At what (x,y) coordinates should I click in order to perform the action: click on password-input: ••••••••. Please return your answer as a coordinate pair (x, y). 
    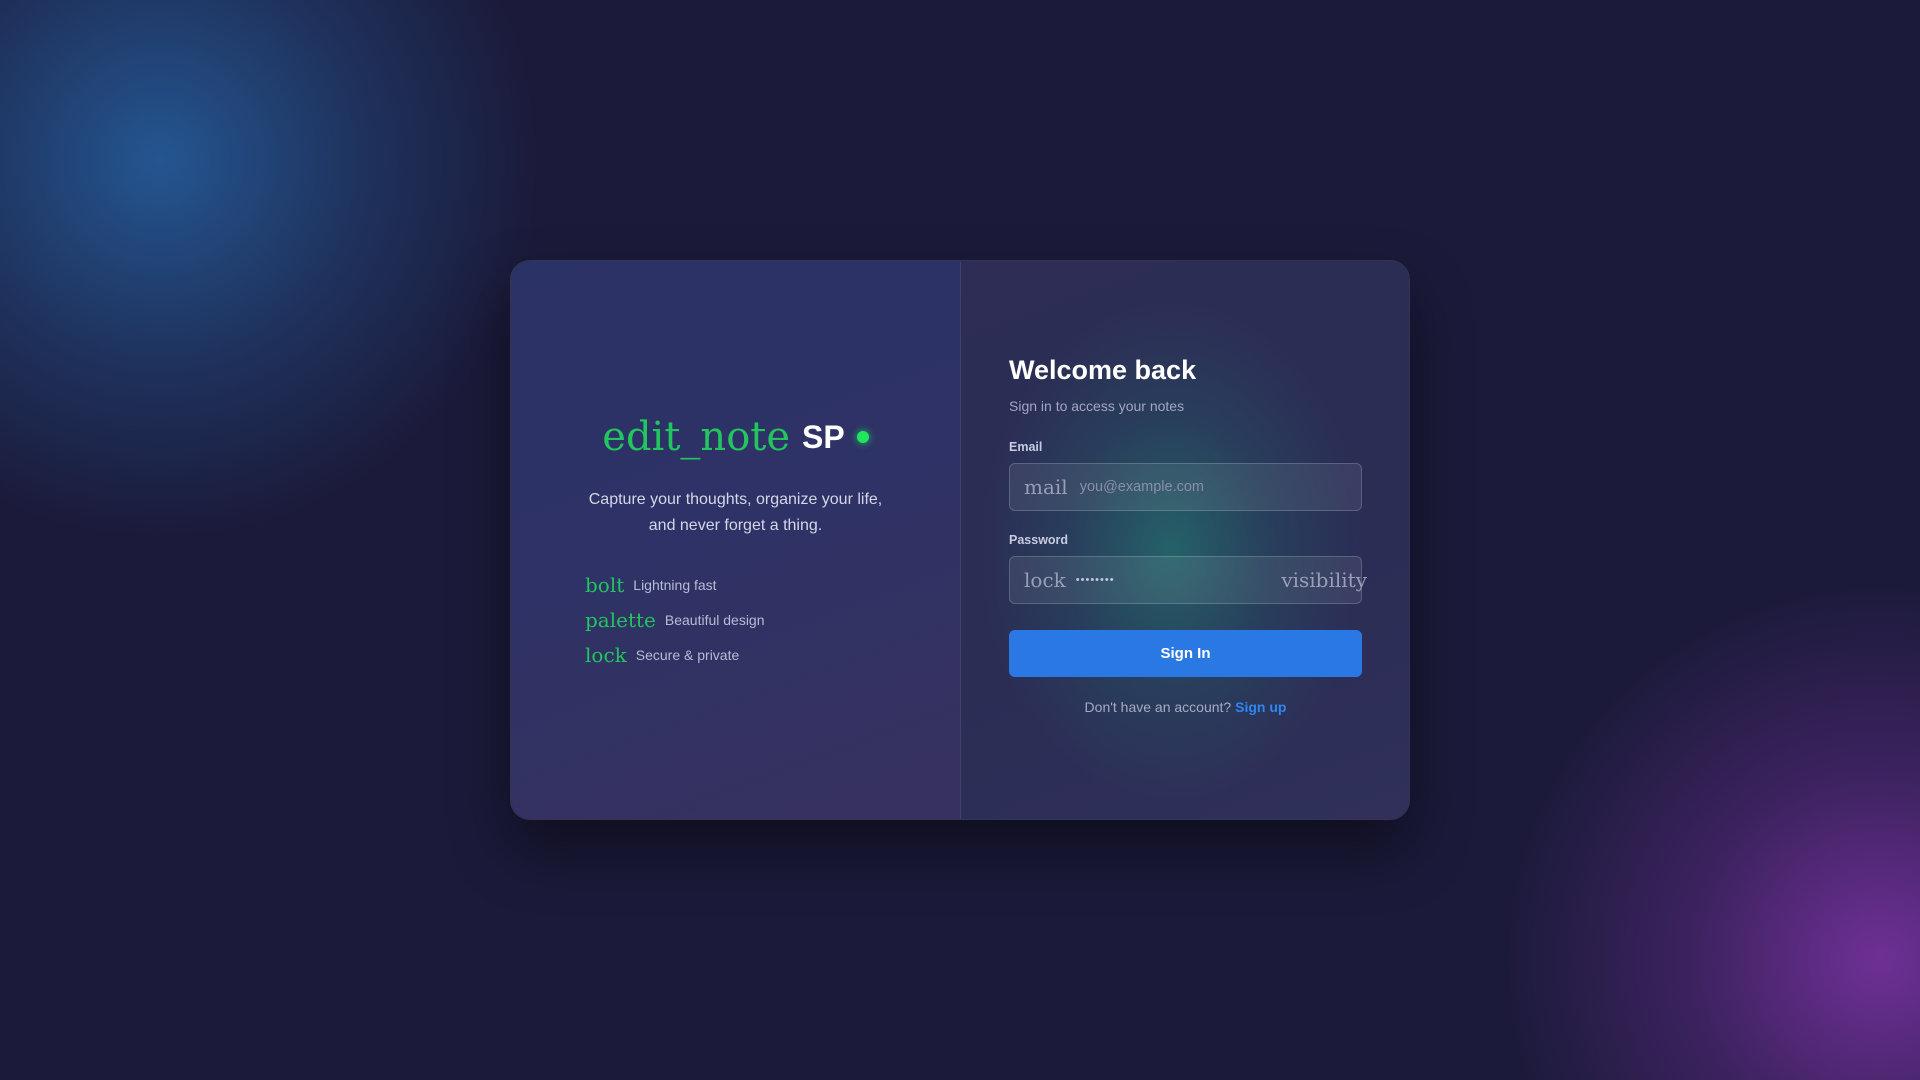
    Looking at the image, I should click on (1095, 580).